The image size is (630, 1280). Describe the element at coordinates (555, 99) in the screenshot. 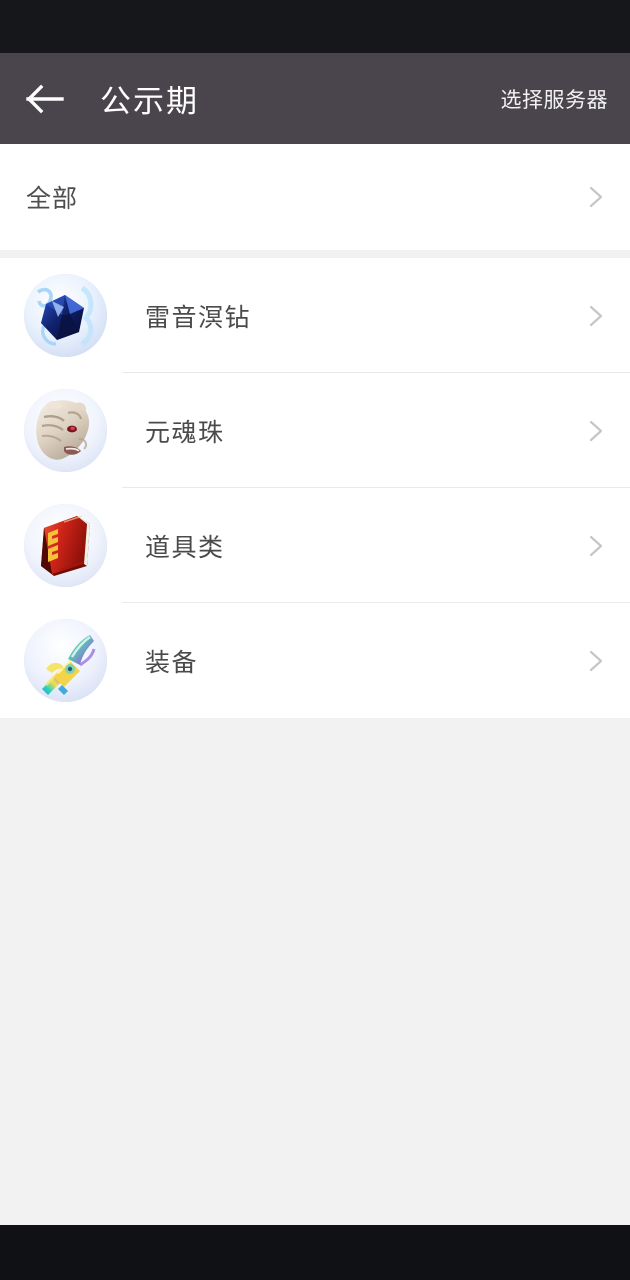

I see `select-server-button: 选择服务器` at that location.